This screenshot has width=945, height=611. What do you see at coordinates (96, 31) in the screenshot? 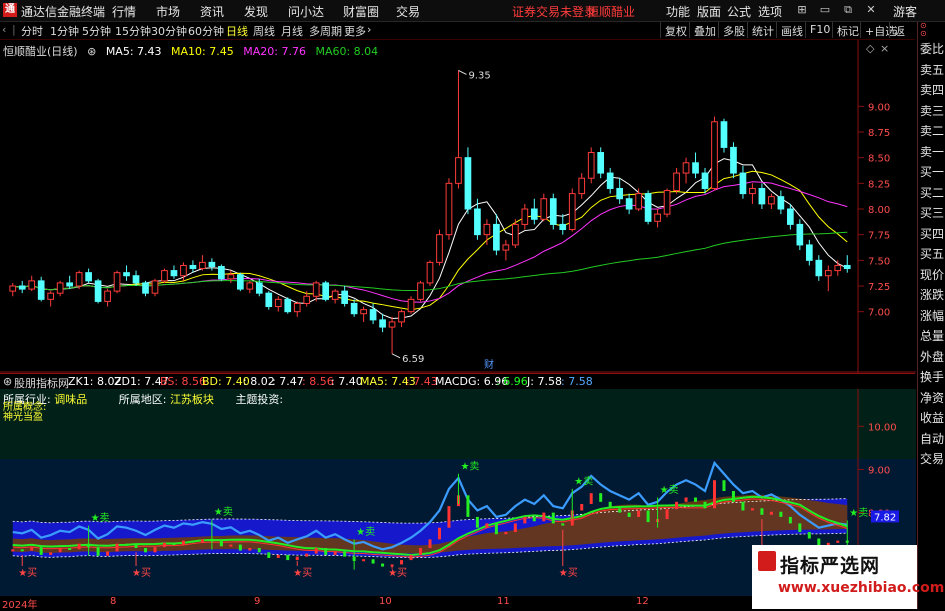
I see `period-tab-5min: 5分钟` at bounding box center [96, 31].